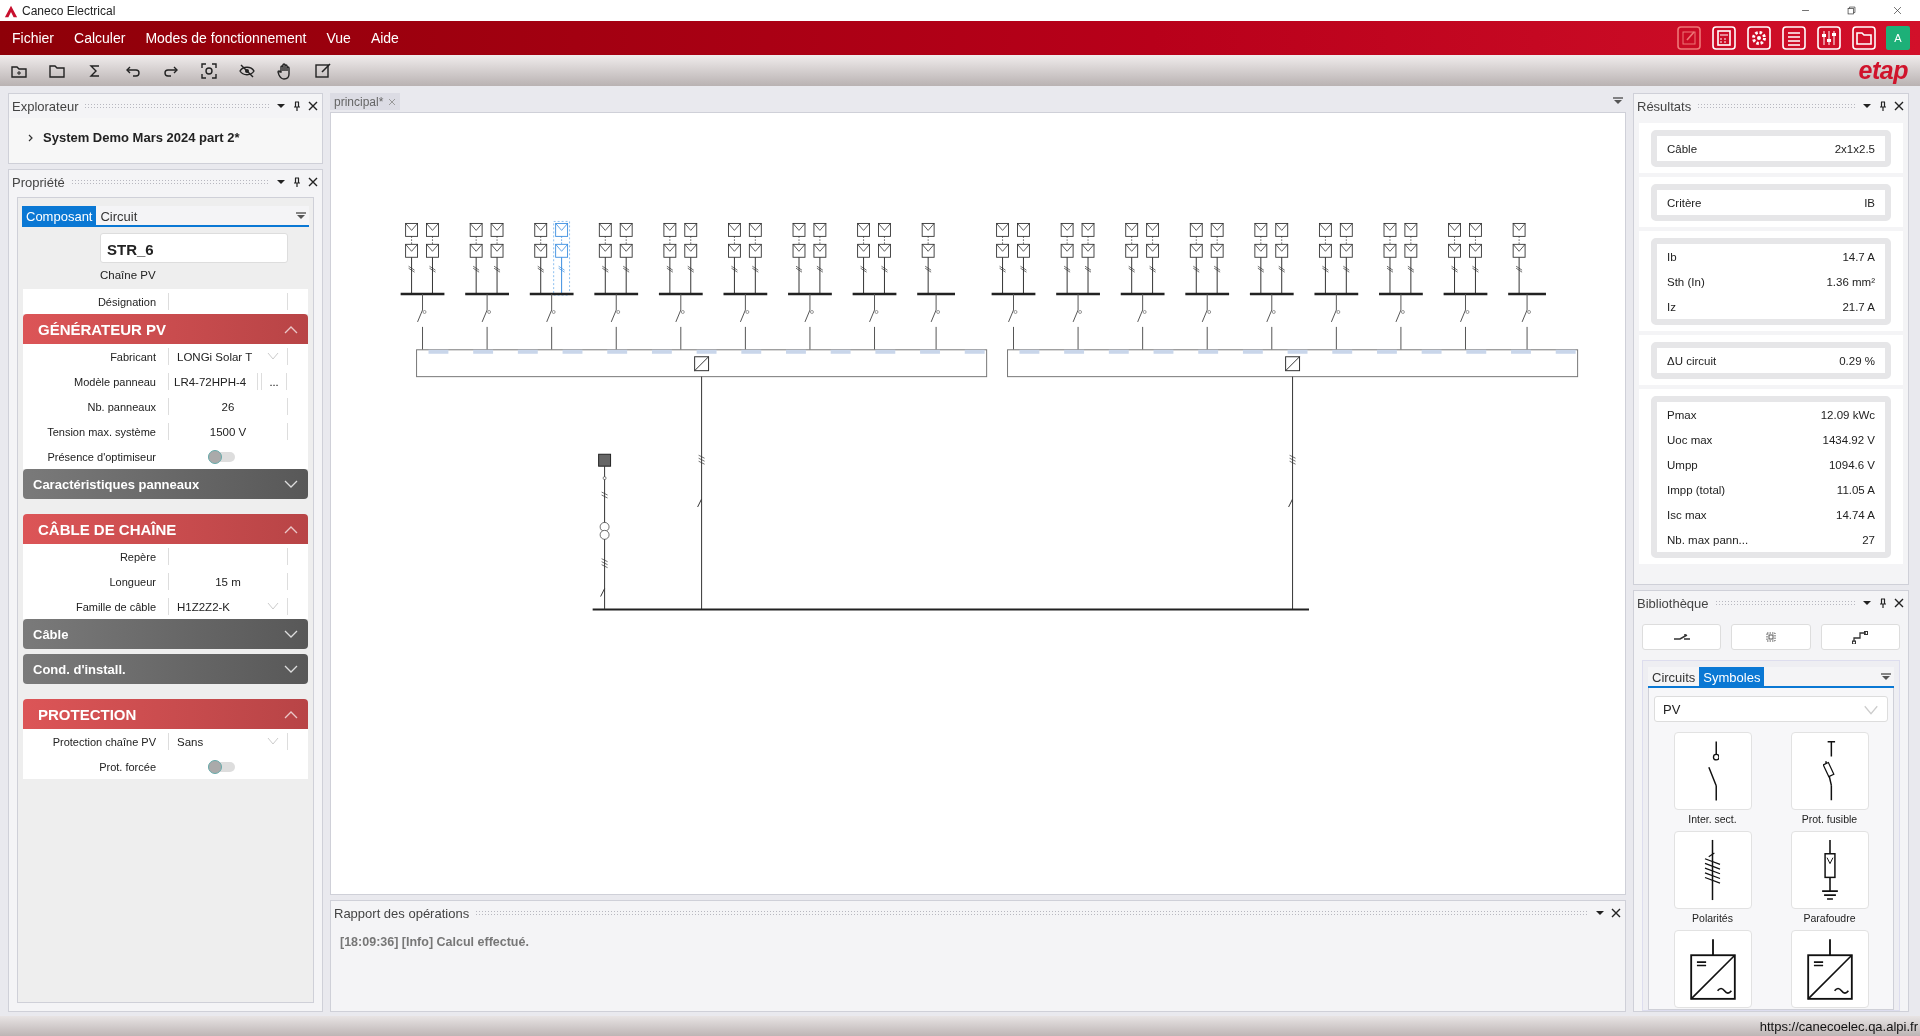 This screenshot has width=1920, height=1036. What do you see at coordinates (1724, 38) in the screenshot?
I see `calculator-icon` at bounding box center [1724, 38].